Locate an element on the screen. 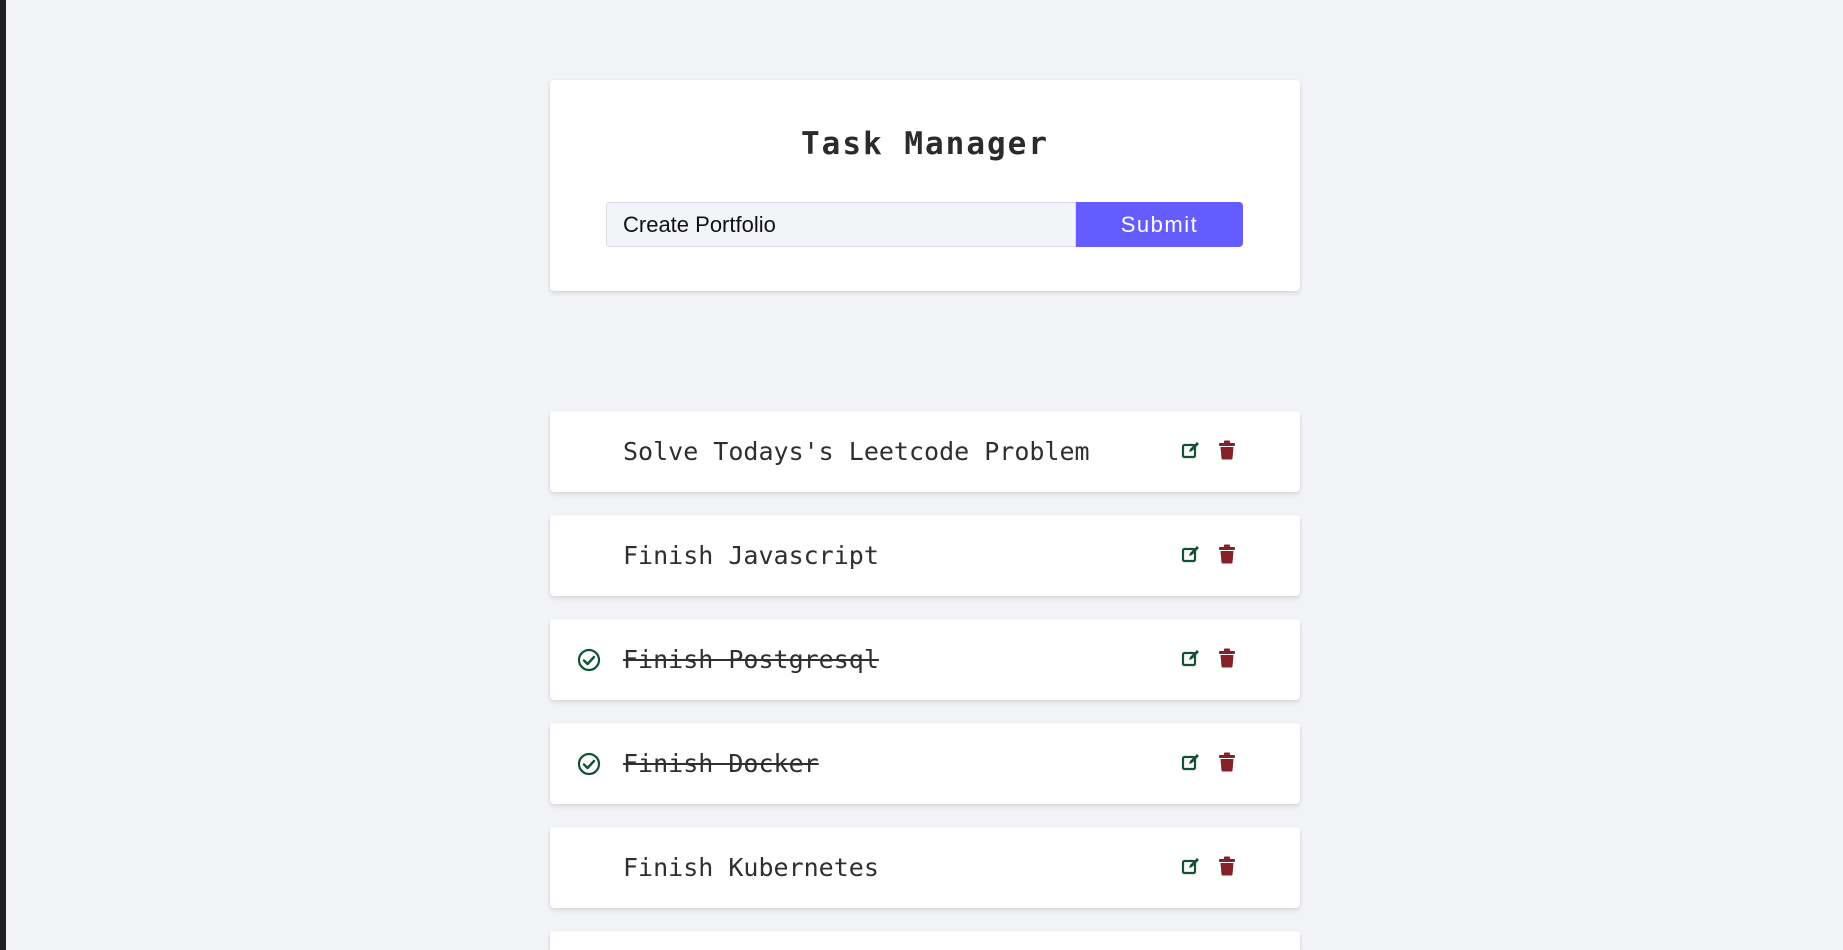  task-item: Finish Kubernetes is located at coordinates (925, 867).